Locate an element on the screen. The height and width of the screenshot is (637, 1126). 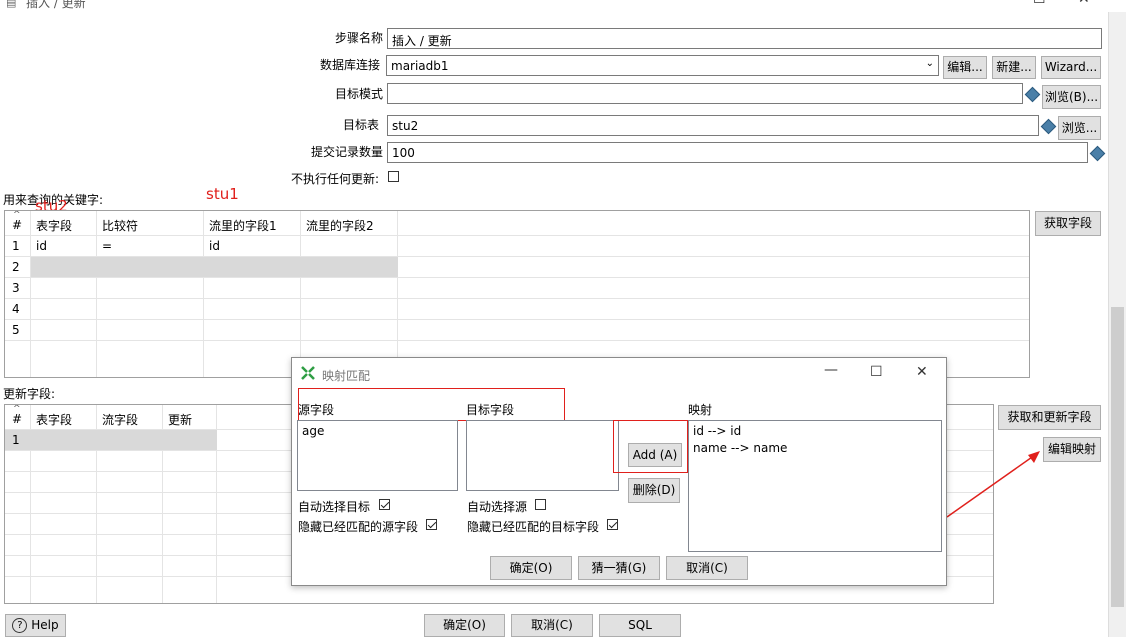
db-conn-value: mariadb1 is located at coordinates (420, 66).